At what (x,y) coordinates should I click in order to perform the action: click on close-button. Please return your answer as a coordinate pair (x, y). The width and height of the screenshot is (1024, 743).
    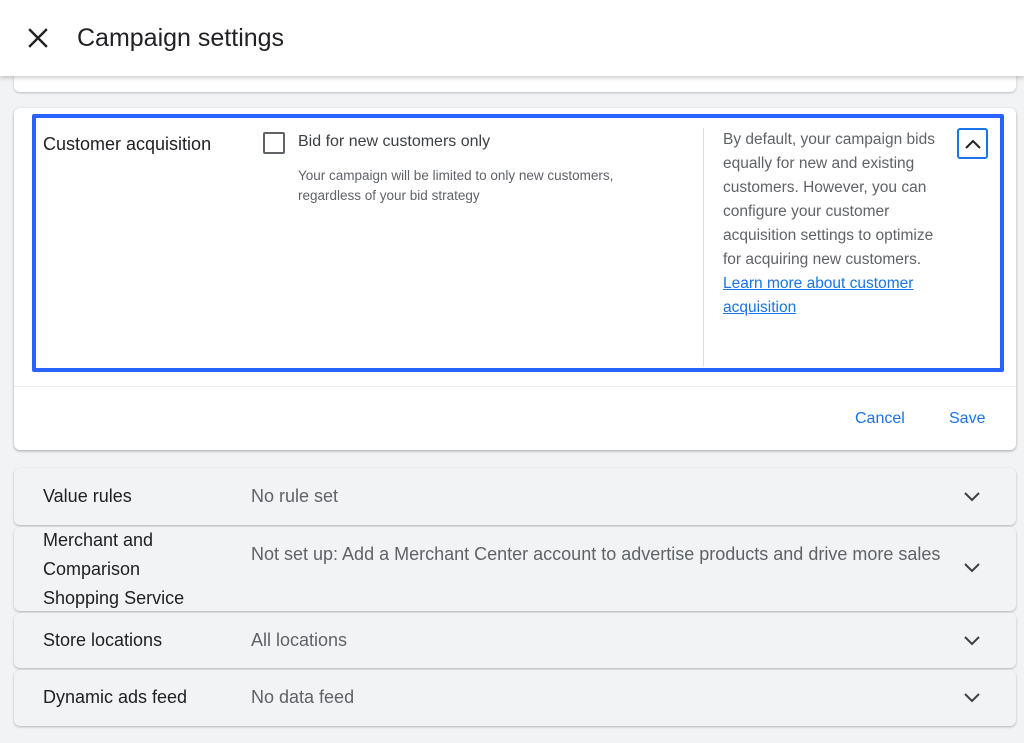
    Looking at the image, I should click on (38, 38).